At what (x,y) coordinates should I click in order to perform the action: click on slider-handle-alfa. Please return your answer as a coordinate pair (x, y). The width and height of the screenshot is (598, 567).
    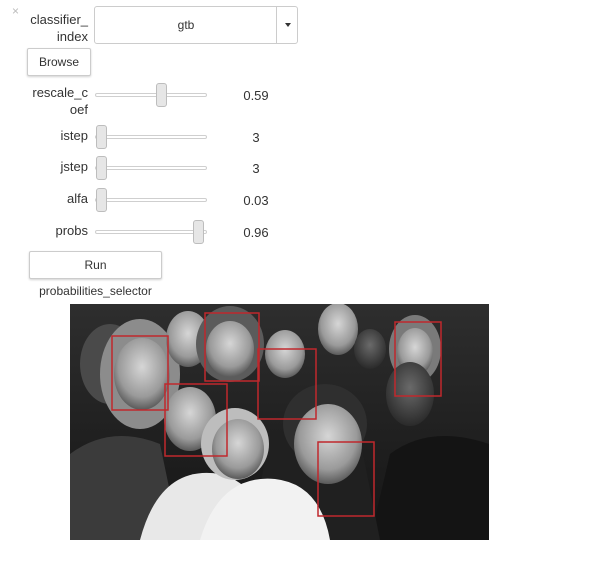
    Looking at the image, I should click on (101, 200).